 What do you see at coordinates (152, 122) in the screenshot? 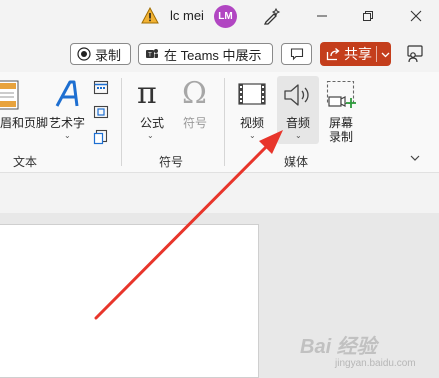
I see `equation-button: 公式` at bounding box center [152, 122].